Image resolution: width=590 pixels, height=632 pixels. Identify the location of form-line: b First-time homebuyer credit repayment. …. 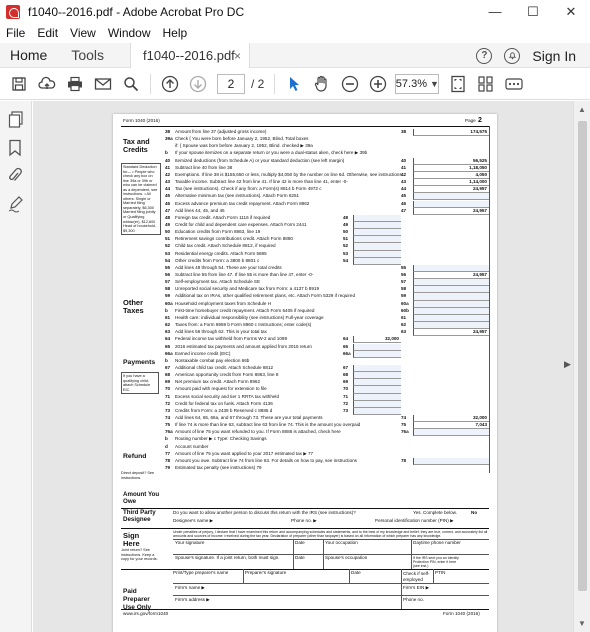
(305, 311).